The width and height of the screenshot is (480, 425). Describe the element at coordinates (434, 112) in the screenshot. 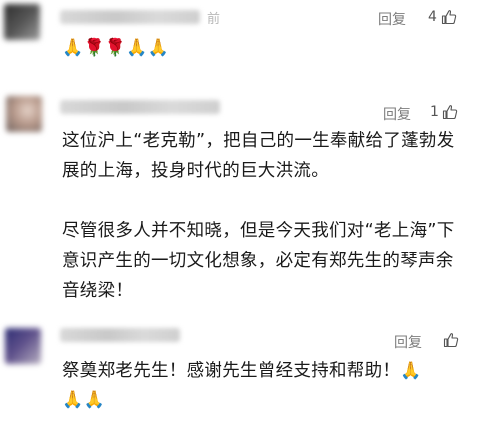

I see `like-count: 1` at that location.